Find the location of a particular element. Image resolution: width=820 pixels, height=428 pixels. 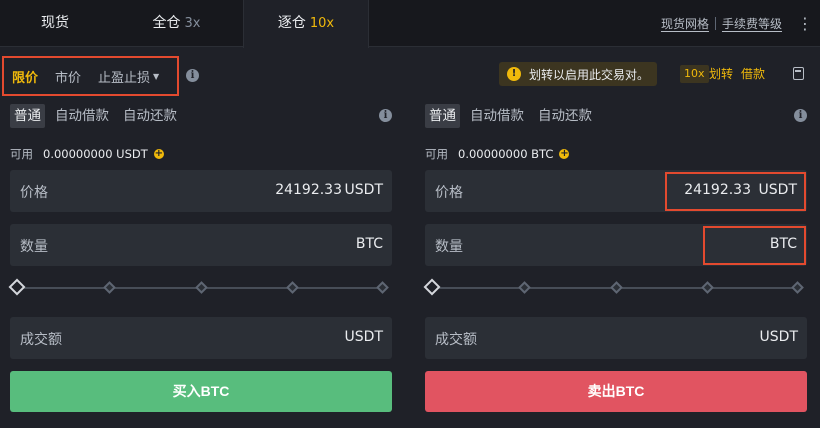

tab-spot: 现货 is located at coordinates (55, 23).